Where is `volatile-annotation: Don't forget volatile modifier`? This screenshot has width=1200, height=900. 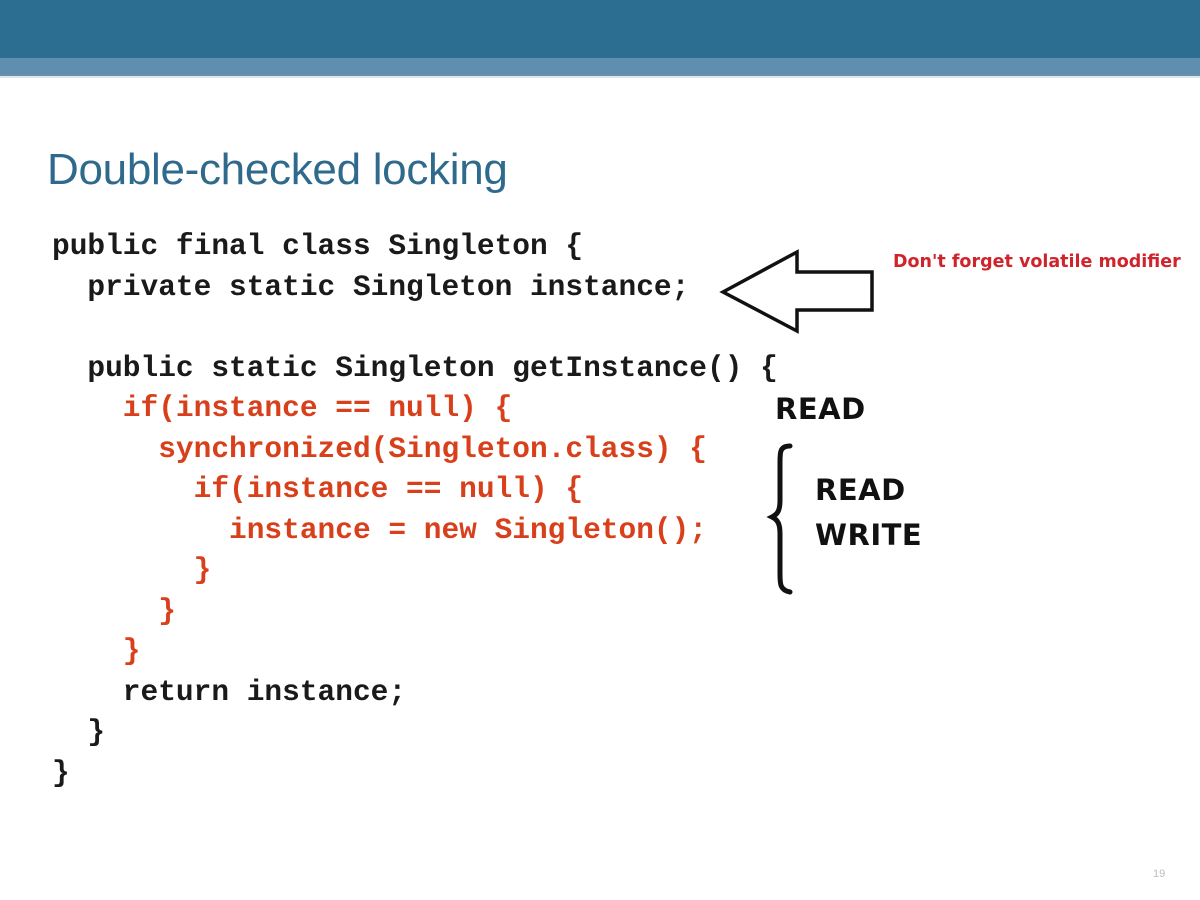 volatile-annotation: Don't forget volatile modifier is located at coordinates (1037, 262).